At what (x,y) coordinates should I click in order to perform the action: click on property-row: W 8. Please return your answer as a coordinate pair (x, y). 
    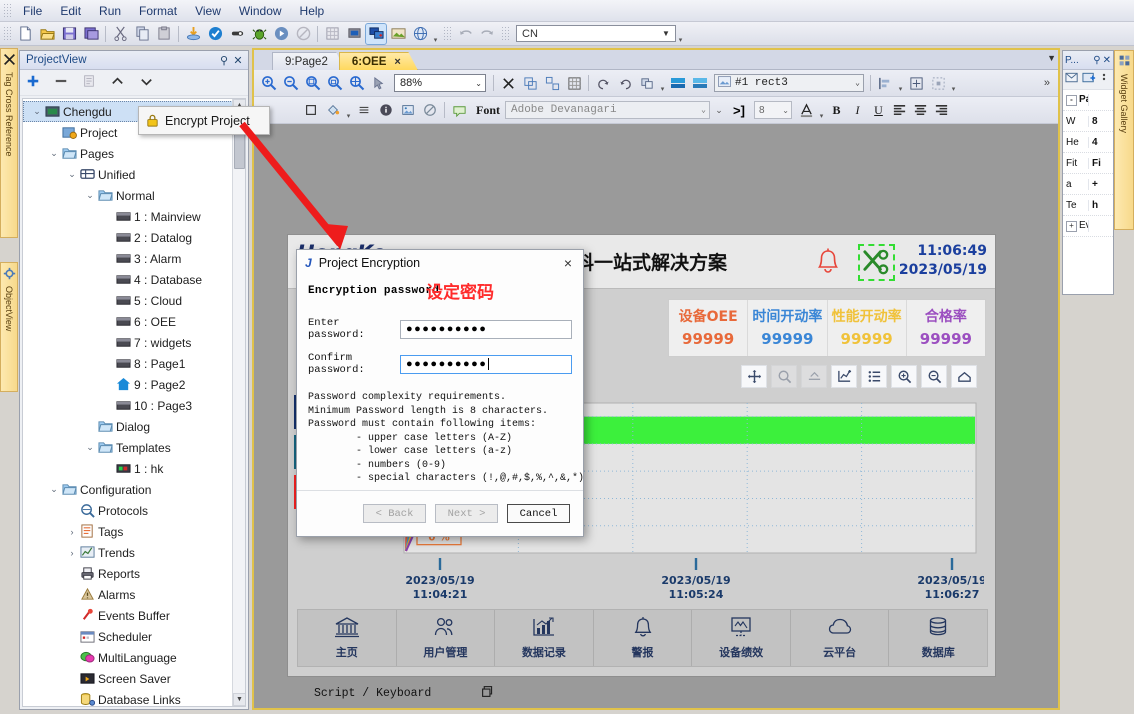
    Looking at the image, I should click on (1088, 121).